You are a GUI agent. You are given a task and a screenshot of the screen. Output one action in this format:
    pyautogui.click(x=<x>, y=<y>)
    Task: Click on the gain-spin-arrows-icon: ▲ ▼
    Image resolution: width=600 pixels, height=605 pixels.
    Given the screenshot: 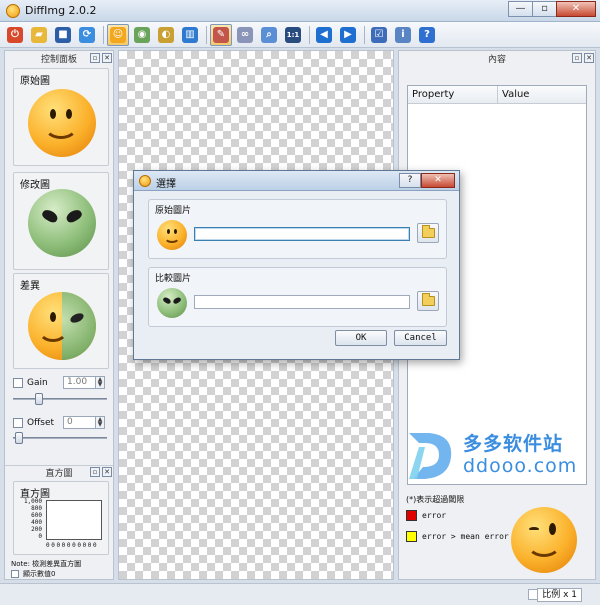 What is the action you would take?
    pyautogui.click(x=99, y=382)
    